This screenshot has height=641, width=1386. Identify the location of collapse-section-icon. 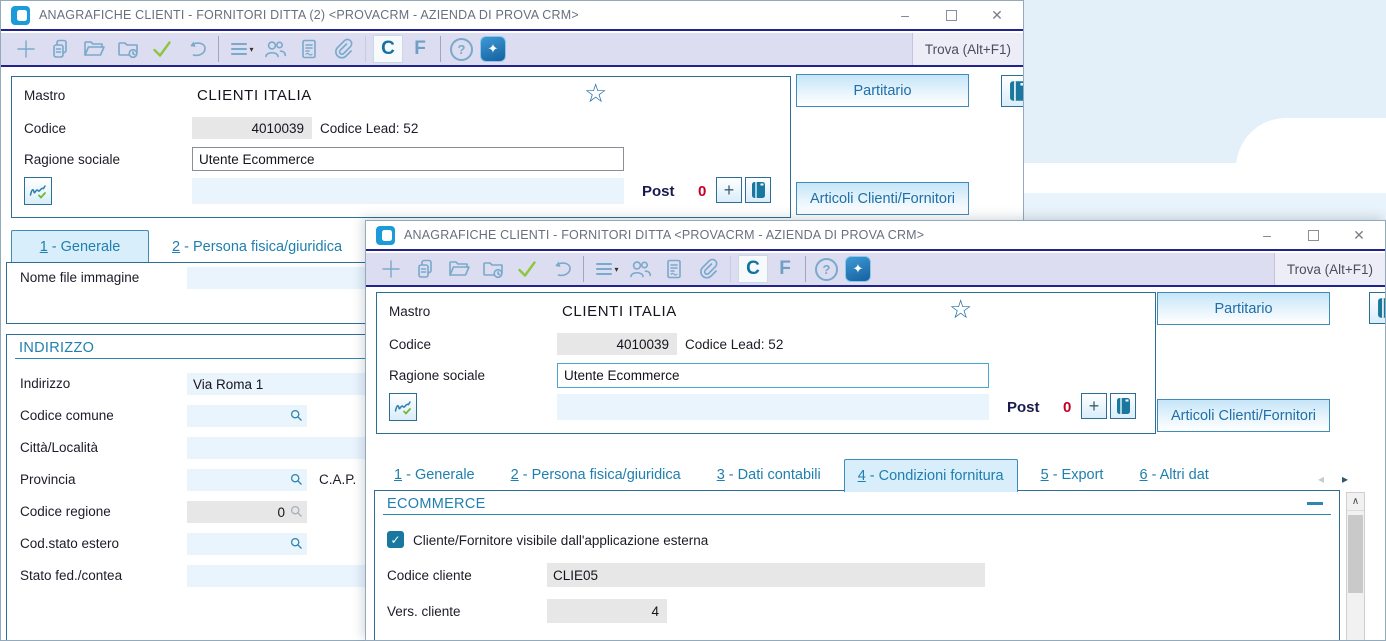
(1315, 503).